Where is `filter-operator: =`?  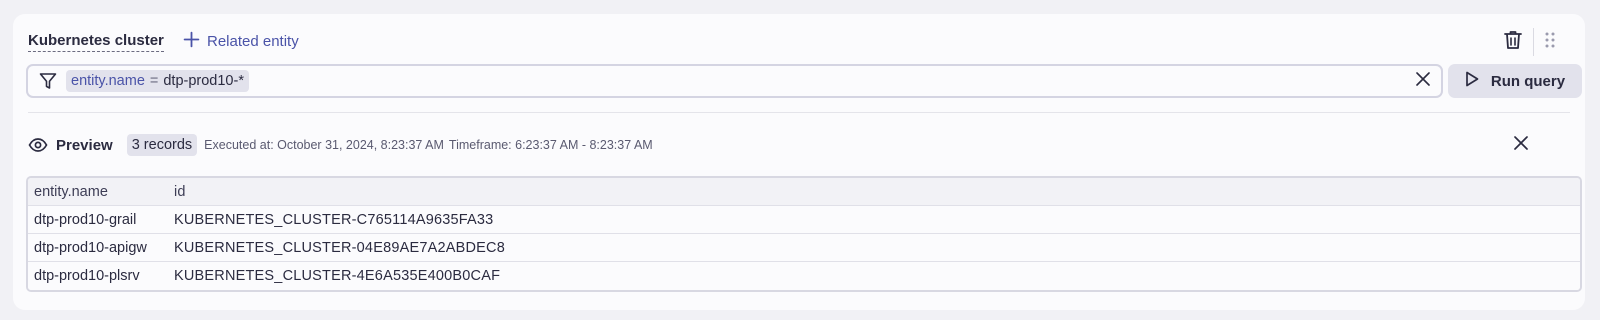 filter-operator: = is located at coordinates (154, 81).